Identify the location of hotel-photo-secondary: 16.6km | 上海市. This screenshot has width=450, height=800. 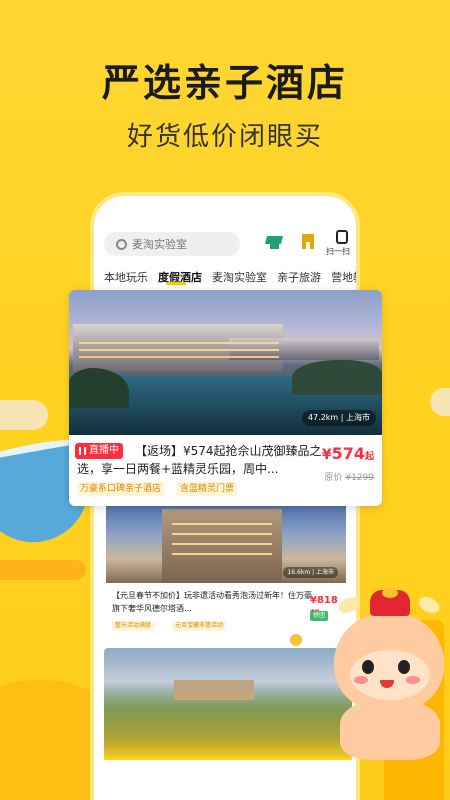
(226, 543).